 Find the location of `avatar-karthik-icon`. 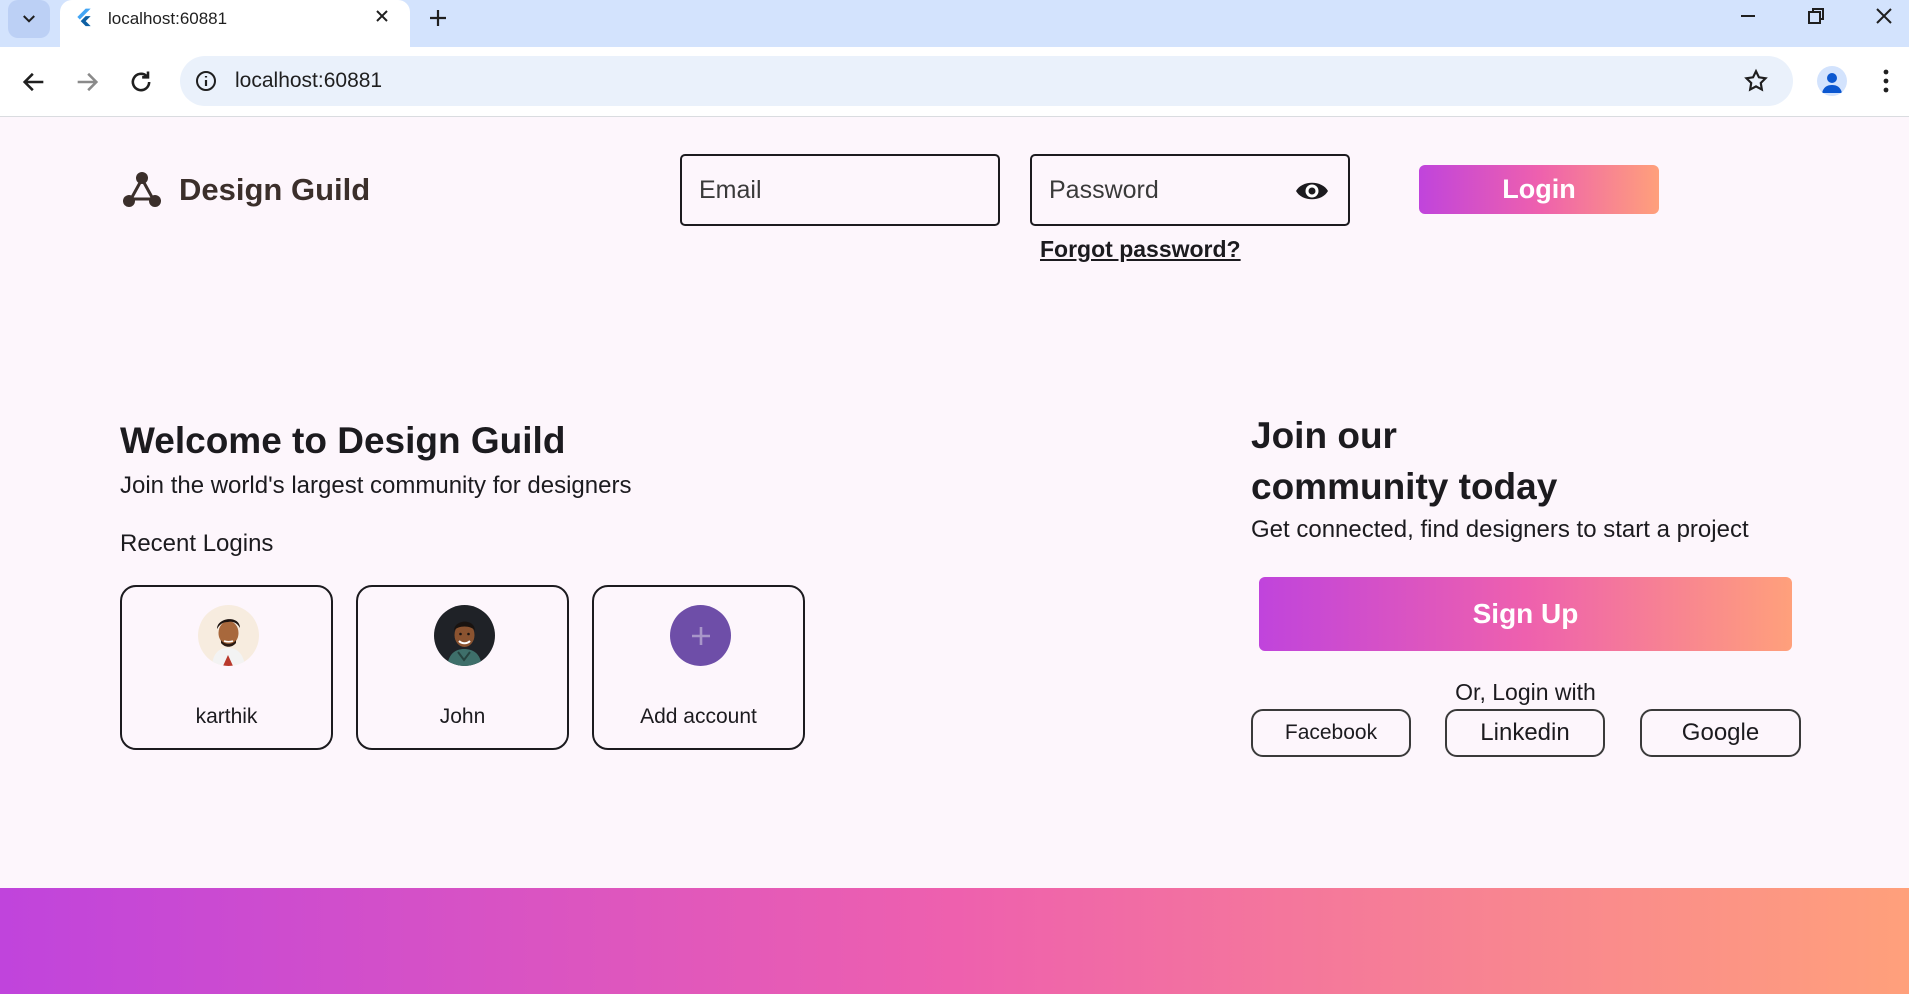

avatar-karthik-icon is located at coordinates (228, 635).